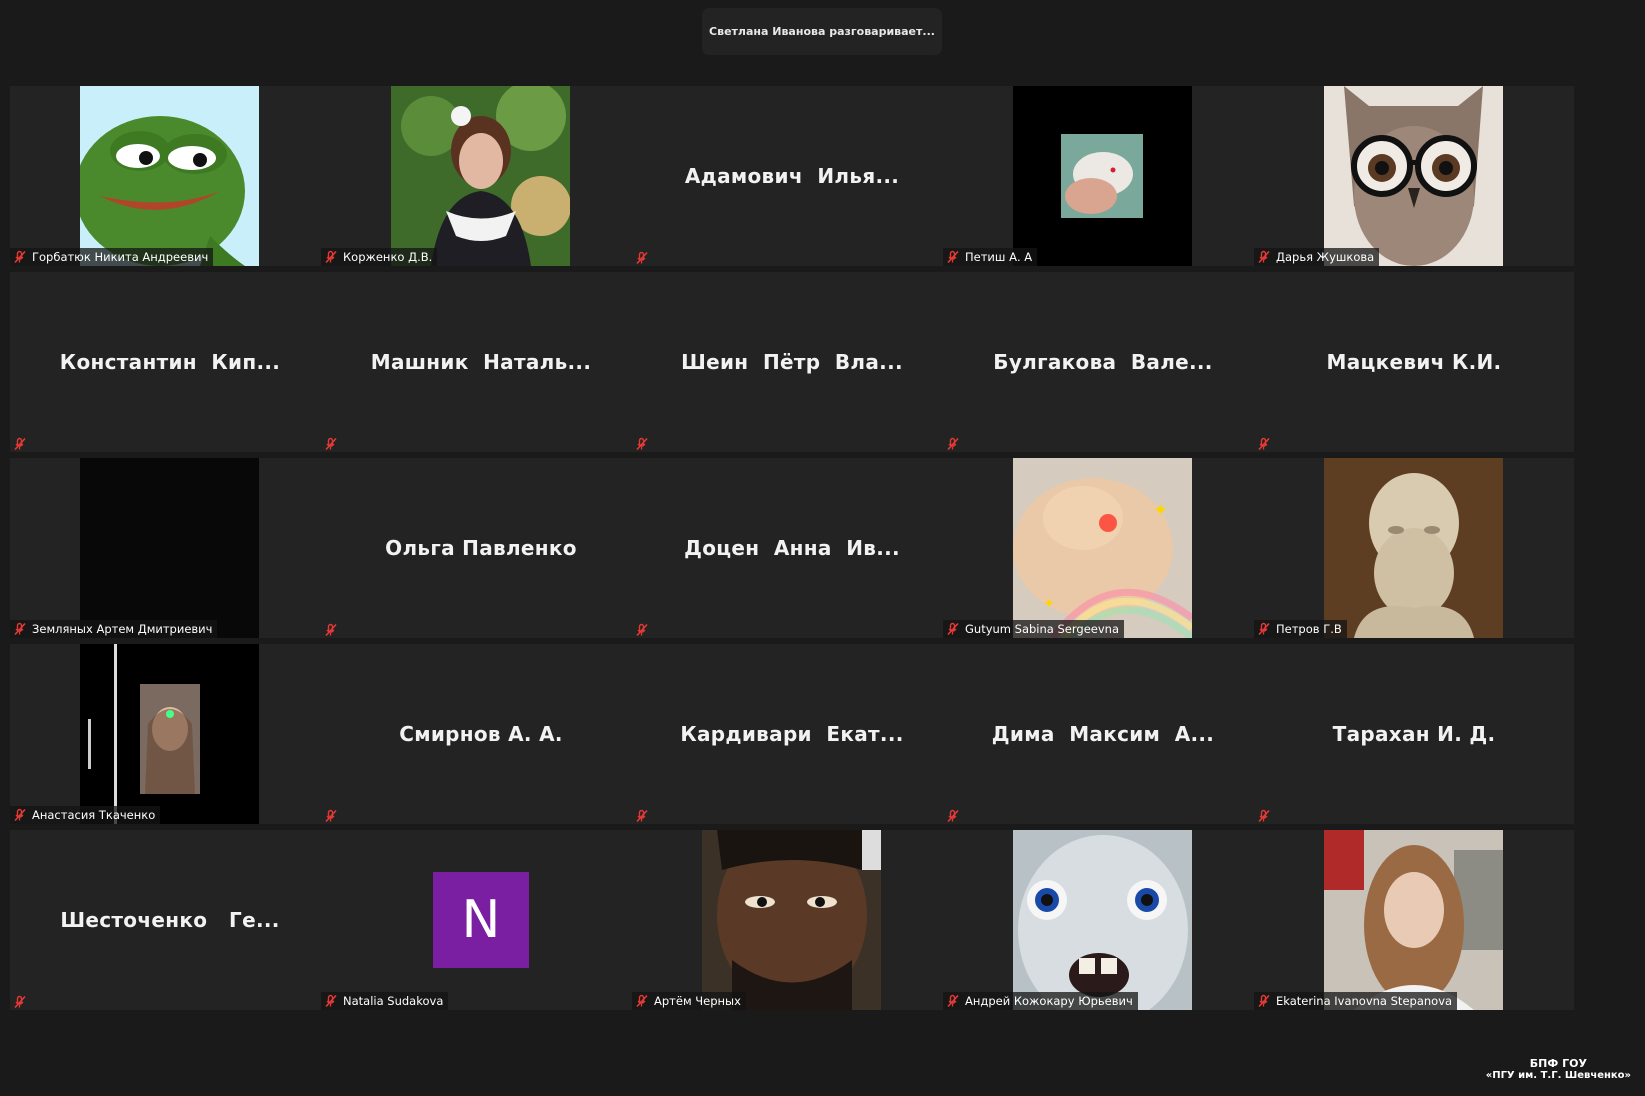  I want to click on participant-name: Ольга Павленко, so click(481, 548).